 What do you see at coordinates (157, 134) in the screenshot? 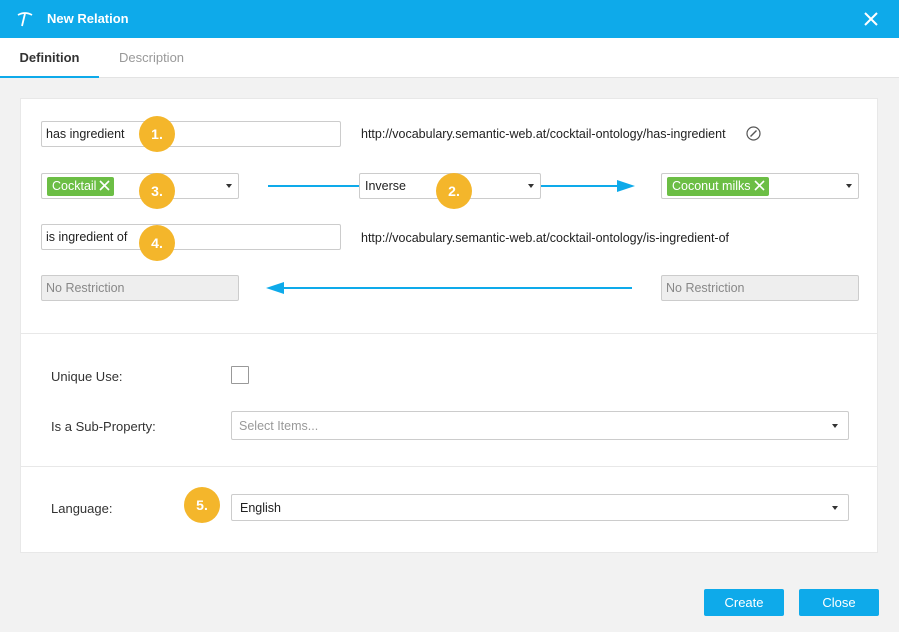
I see `step-badge-1: 1.` at bounding box center [157, 134].